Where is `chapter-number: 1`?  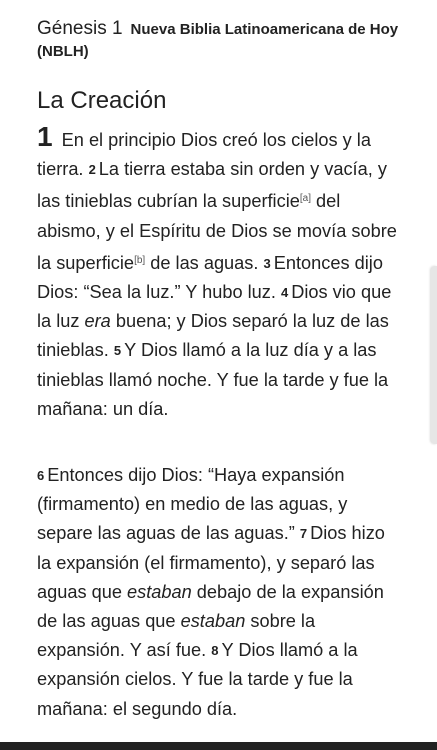
chapter-number: 1 is located at coordinates (45, 136).